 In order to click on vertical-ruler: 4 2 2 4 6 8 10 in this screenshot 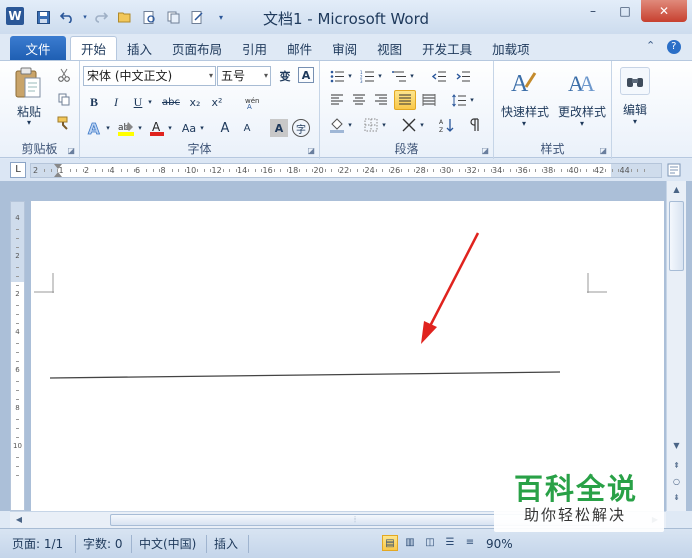, I will do `click(17, 356)`.